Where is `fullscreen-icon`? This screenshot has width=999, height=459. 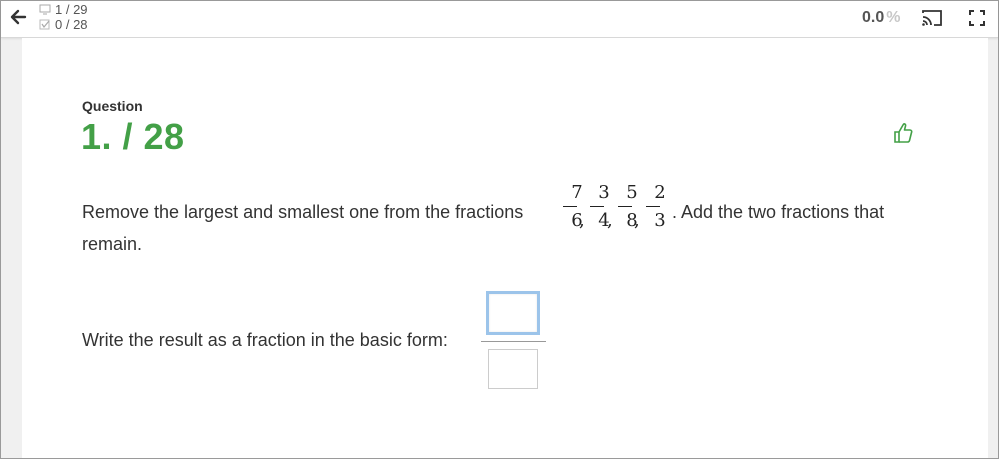 fullscreen-icon is located at coordinates (977, 18).